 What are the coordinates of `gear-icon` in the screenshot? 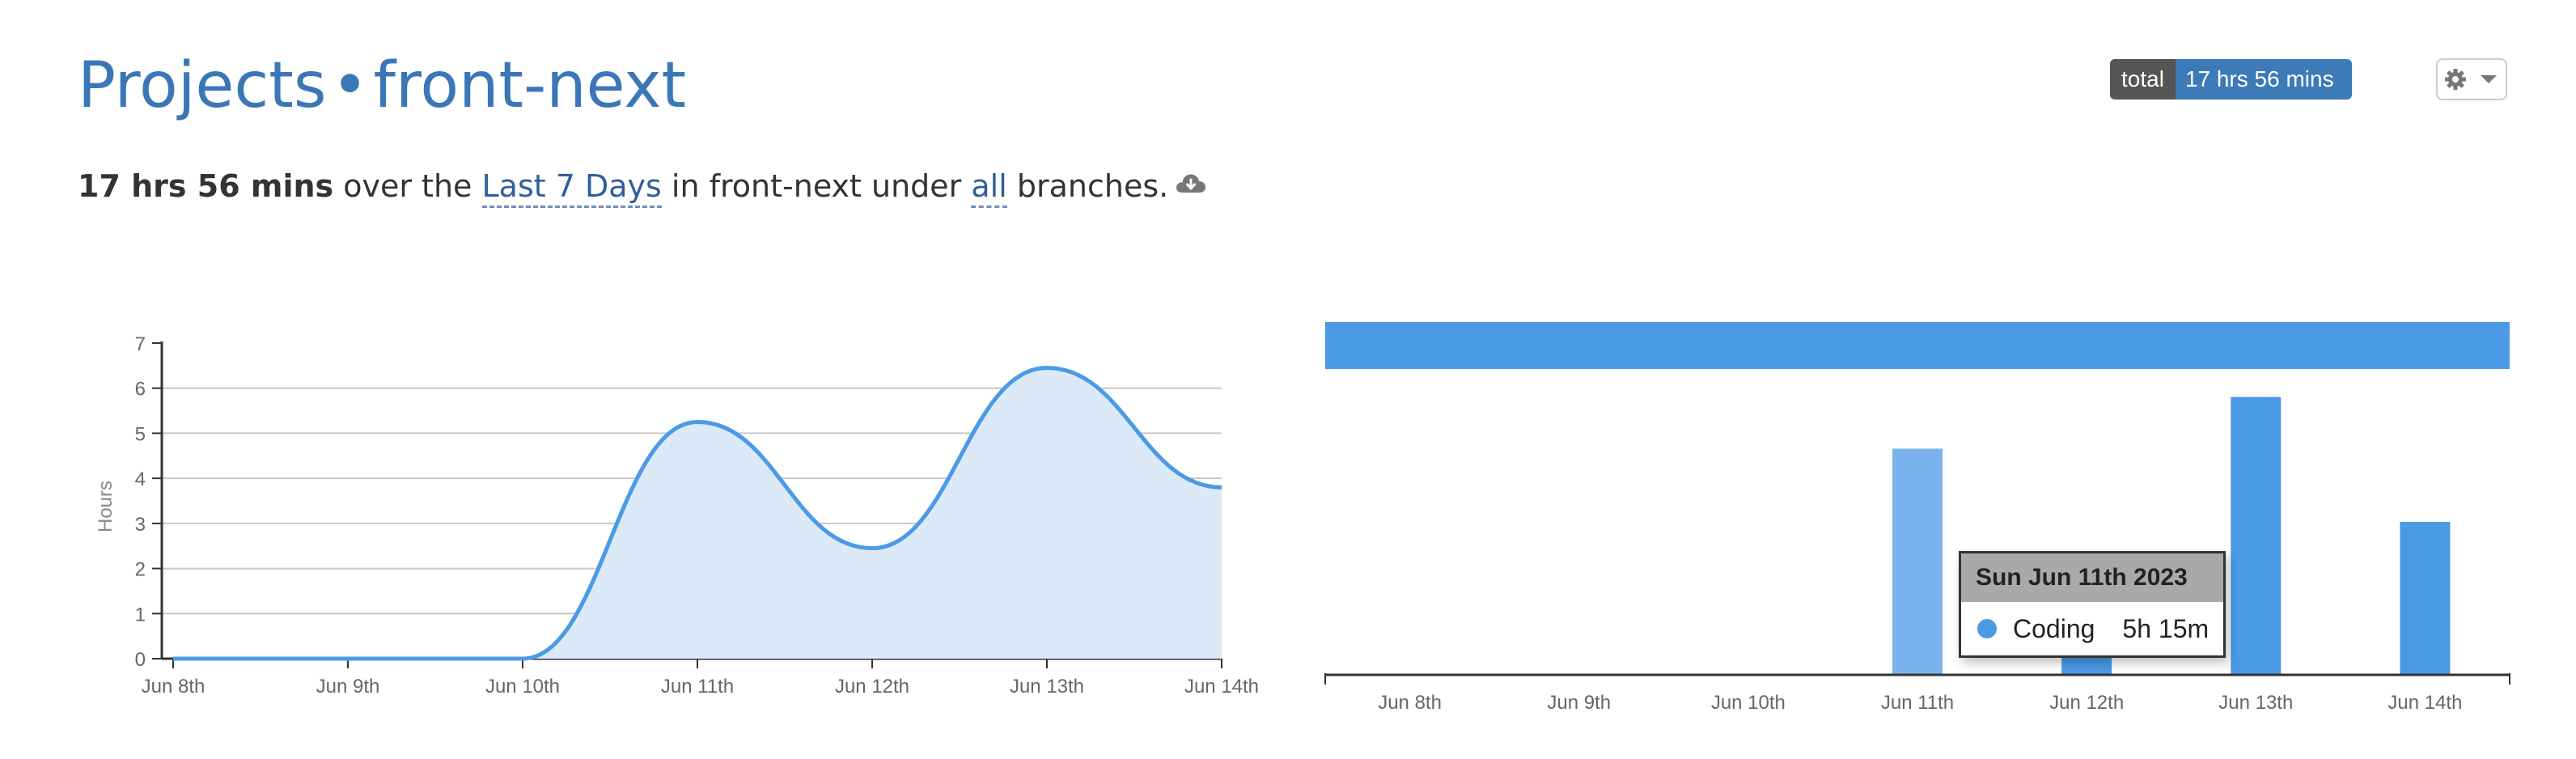 It's located at (2455, 79).